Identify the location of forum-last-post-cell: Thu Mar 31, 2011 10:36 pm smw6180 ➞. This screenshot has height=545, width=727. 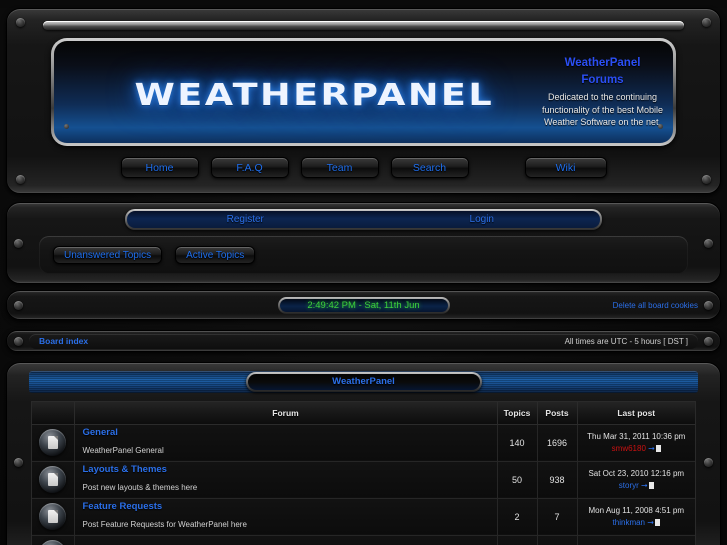
(636, 443).